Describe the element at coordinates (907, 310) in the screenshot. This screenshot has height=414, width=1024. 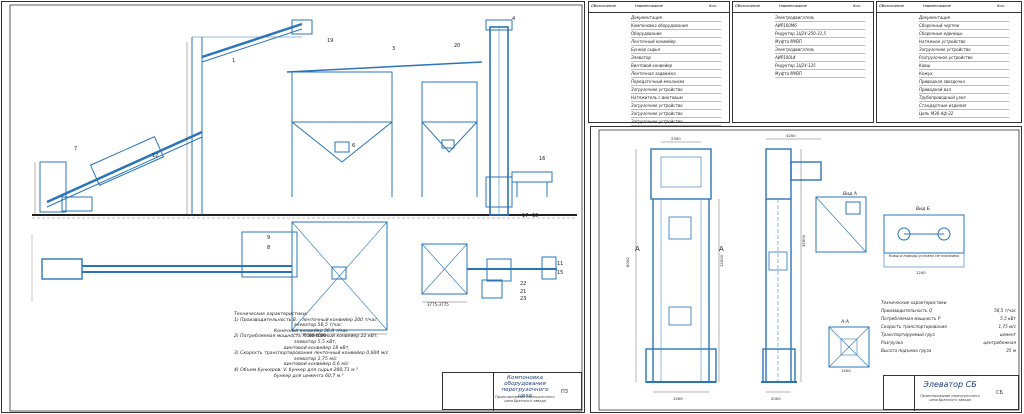
I see `tech-line-label: Производительность Q` at that location.